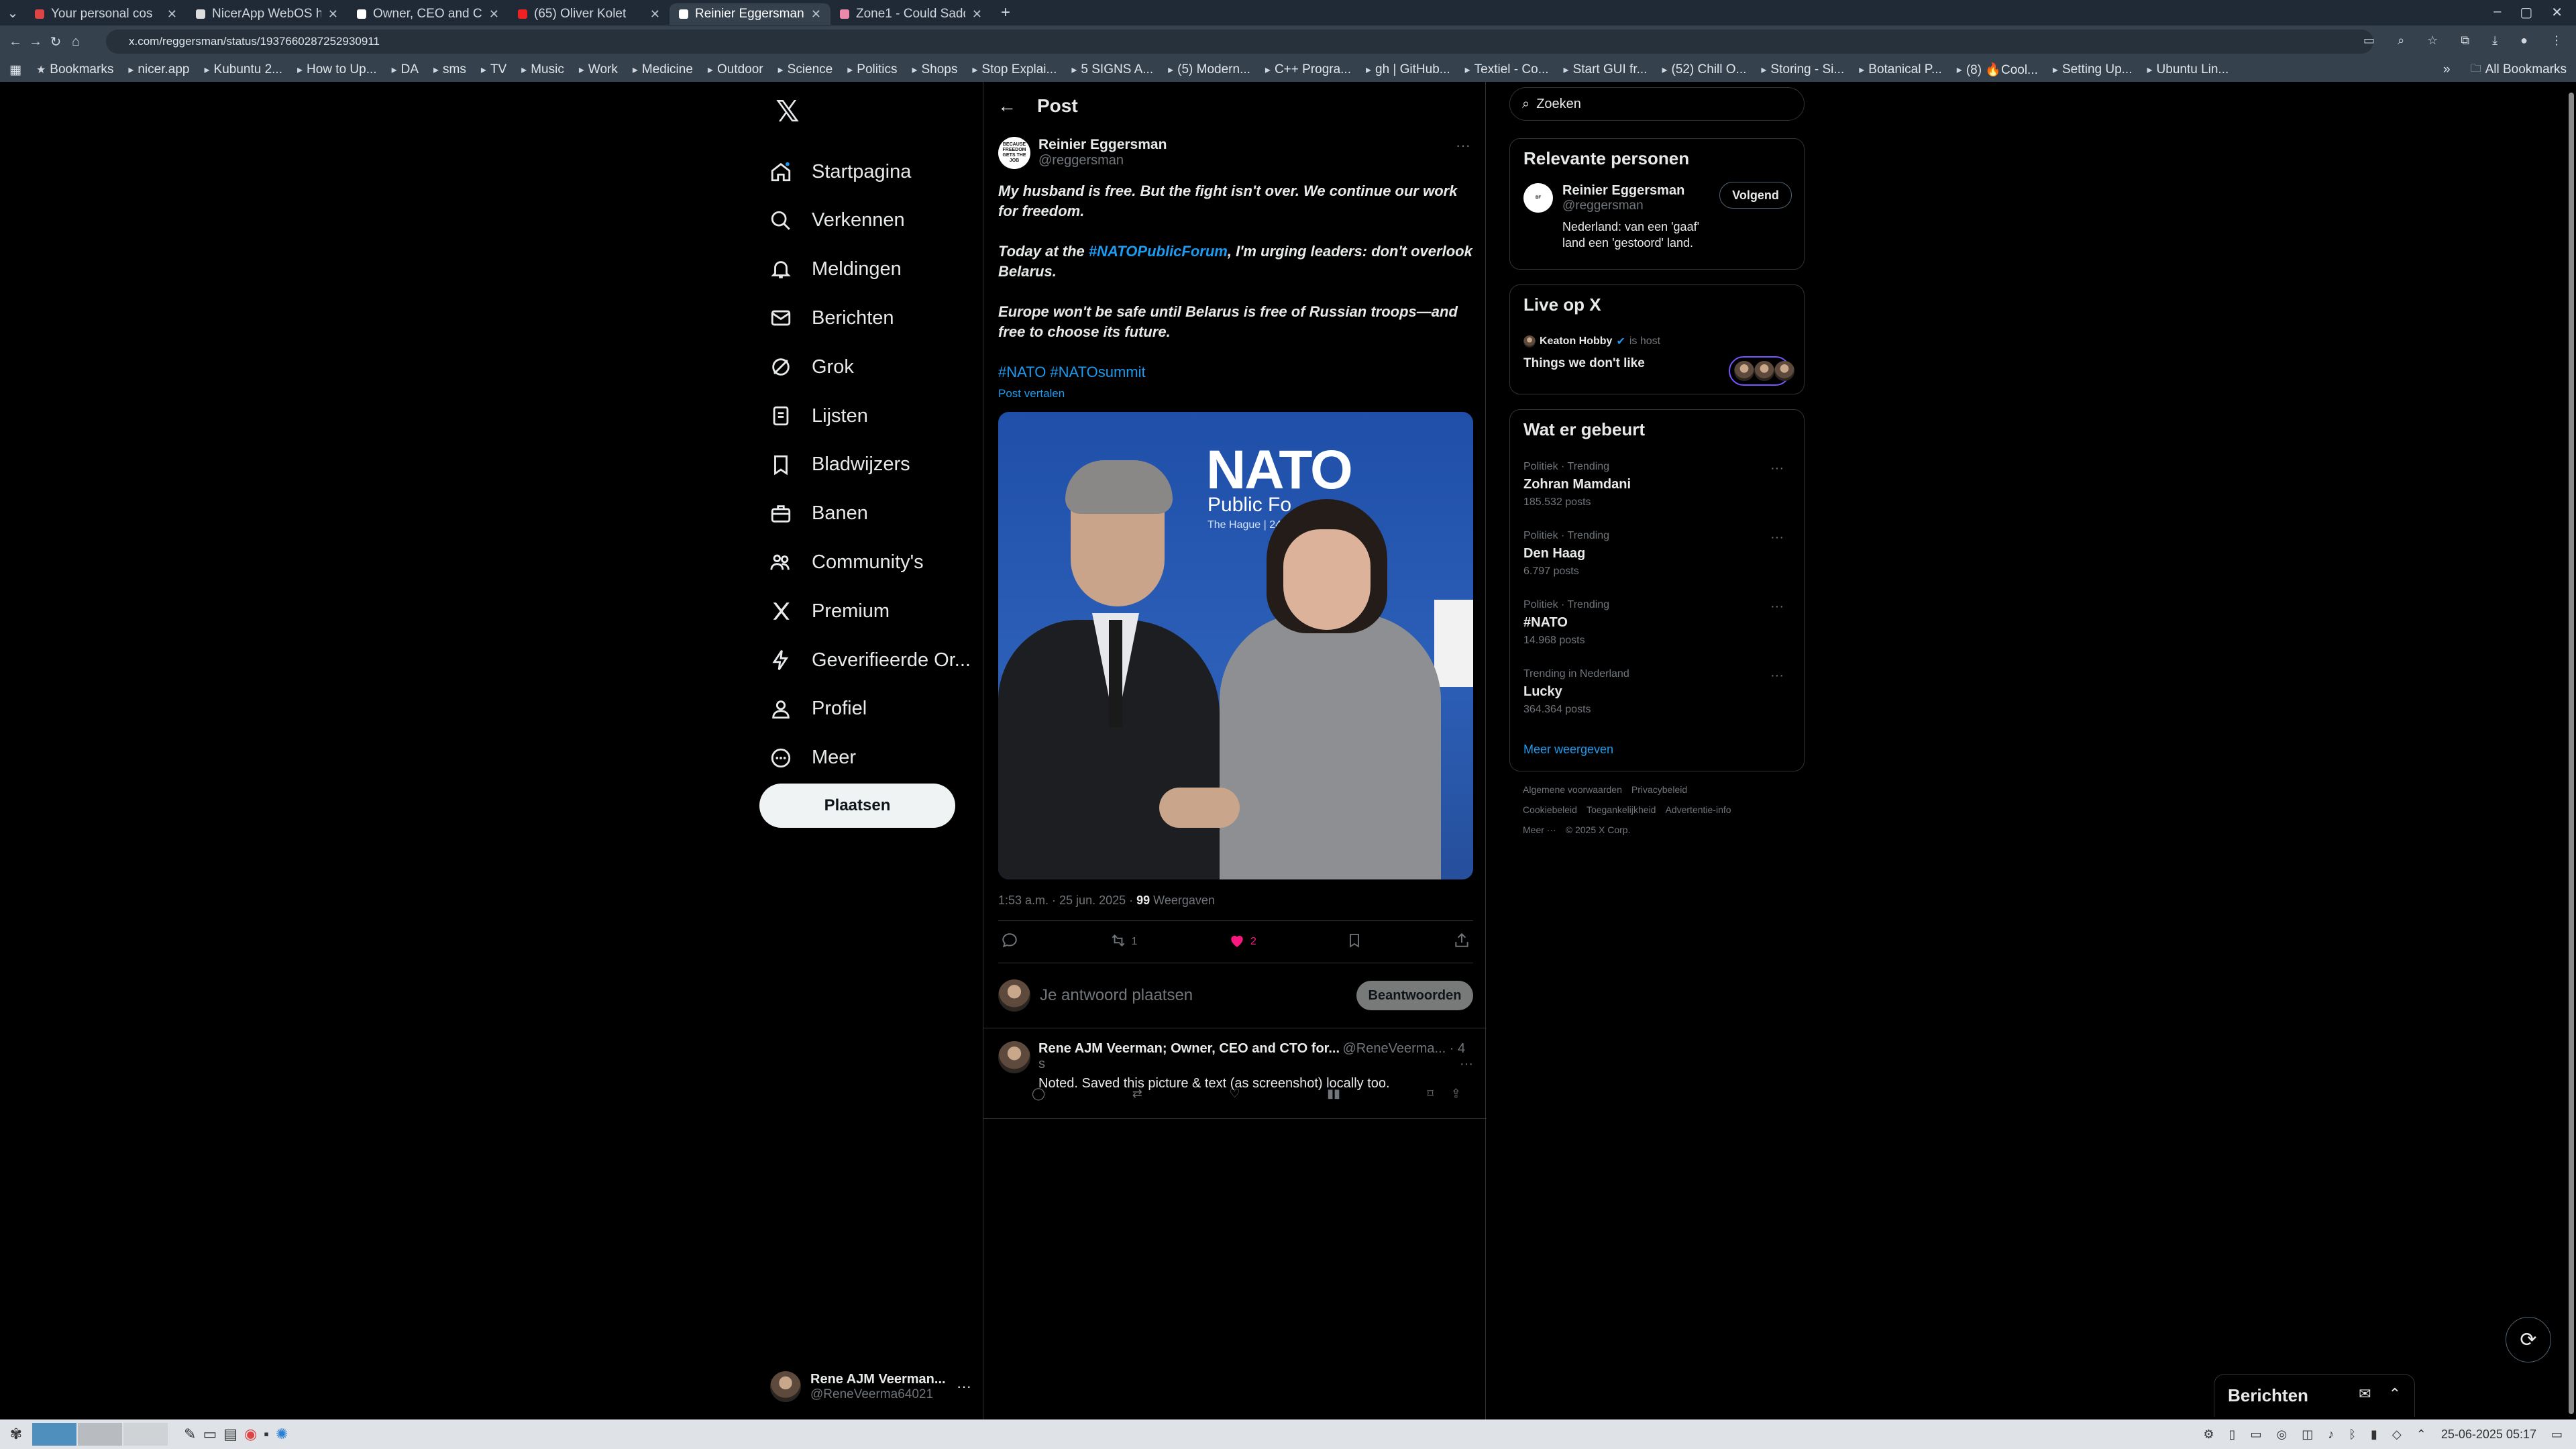 The image size is (2576, 1449). What do you see at coordinates (1333, 1094) in the screenshot?
I see `reply-views-icon: ▮▮` at bounding box center [1333, 1094].